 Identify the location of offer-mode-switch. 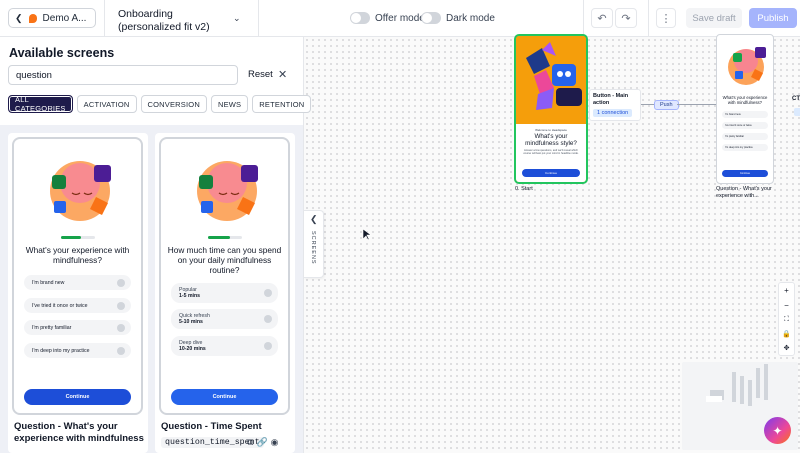
(360, 18).